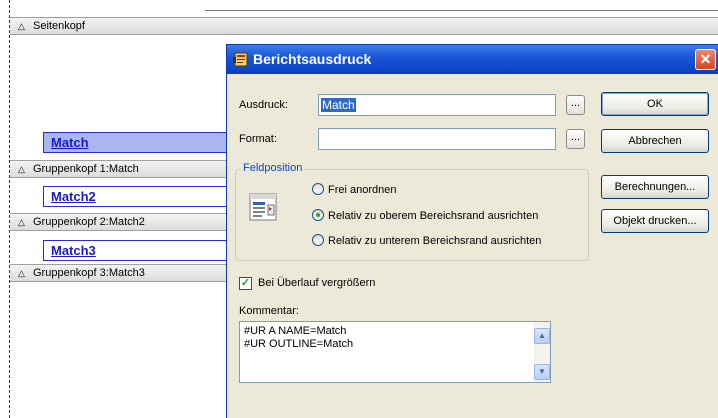 The height and width of the screenshot is (418, 718). I want to click on checkmark-icon: ✓, so click(245, 283).